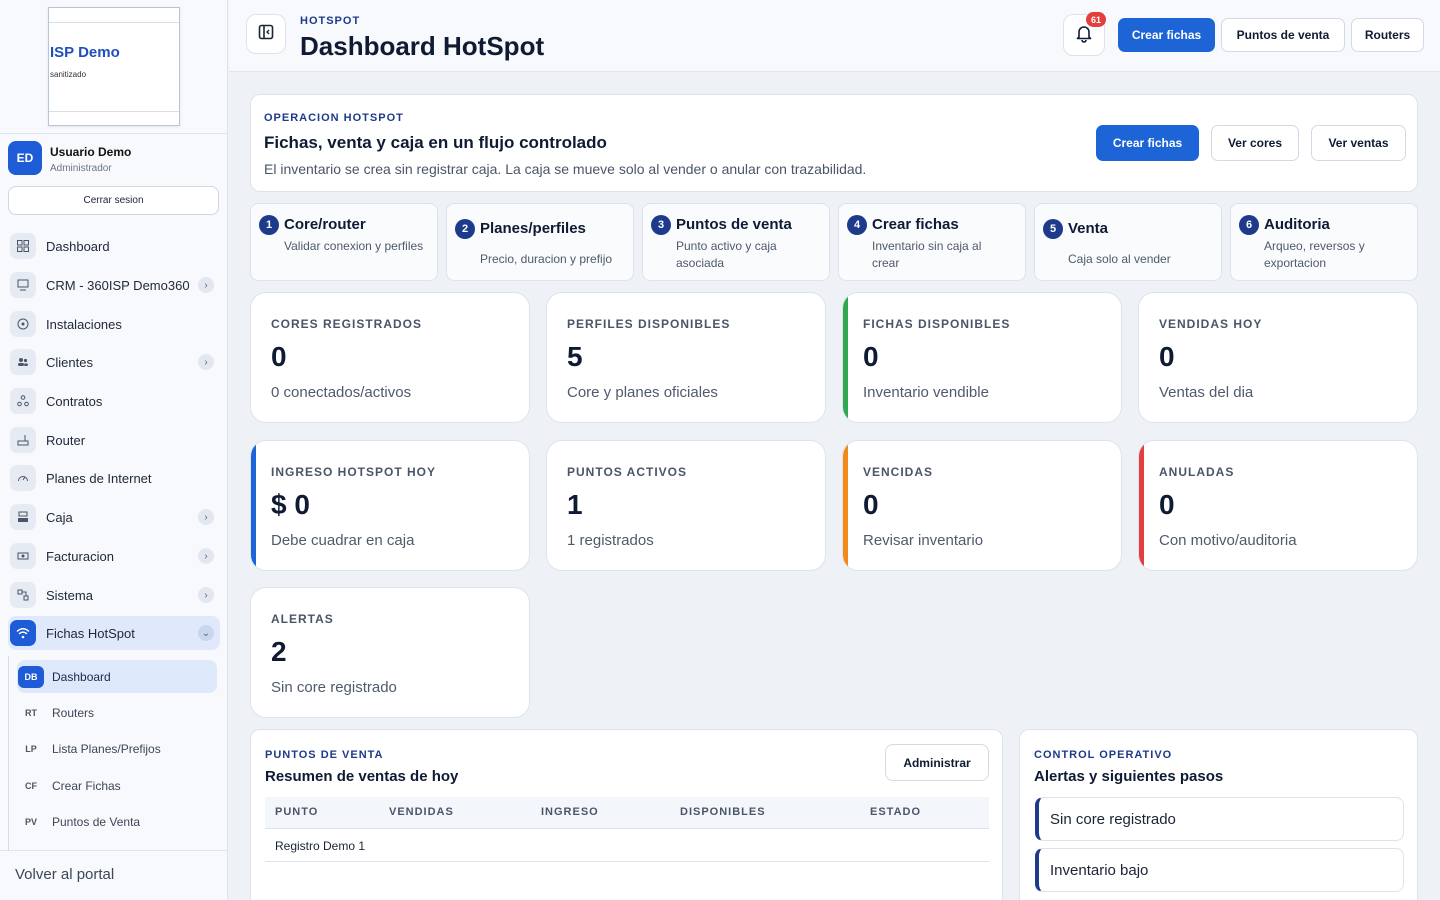 The height and width of the screenshot is (900, 1440). Describe the element at coordinates (114, 517) in the screenshot. I see `sidebar-item-caja: Caja ›` at that location.